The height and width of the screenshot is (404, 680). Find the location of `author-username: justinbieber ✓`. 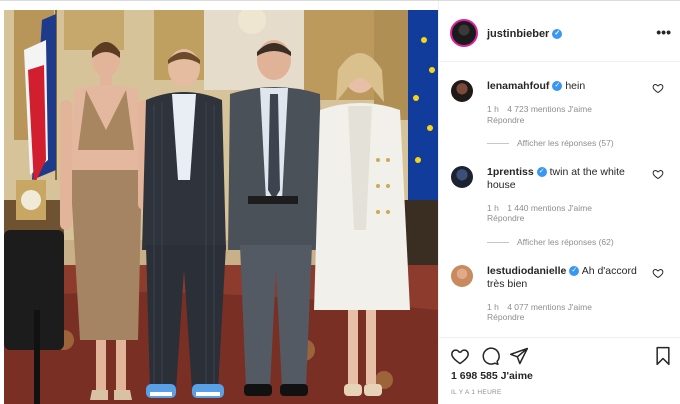

author-username: justinbieber ✓ is located at coordinates (525, 34).